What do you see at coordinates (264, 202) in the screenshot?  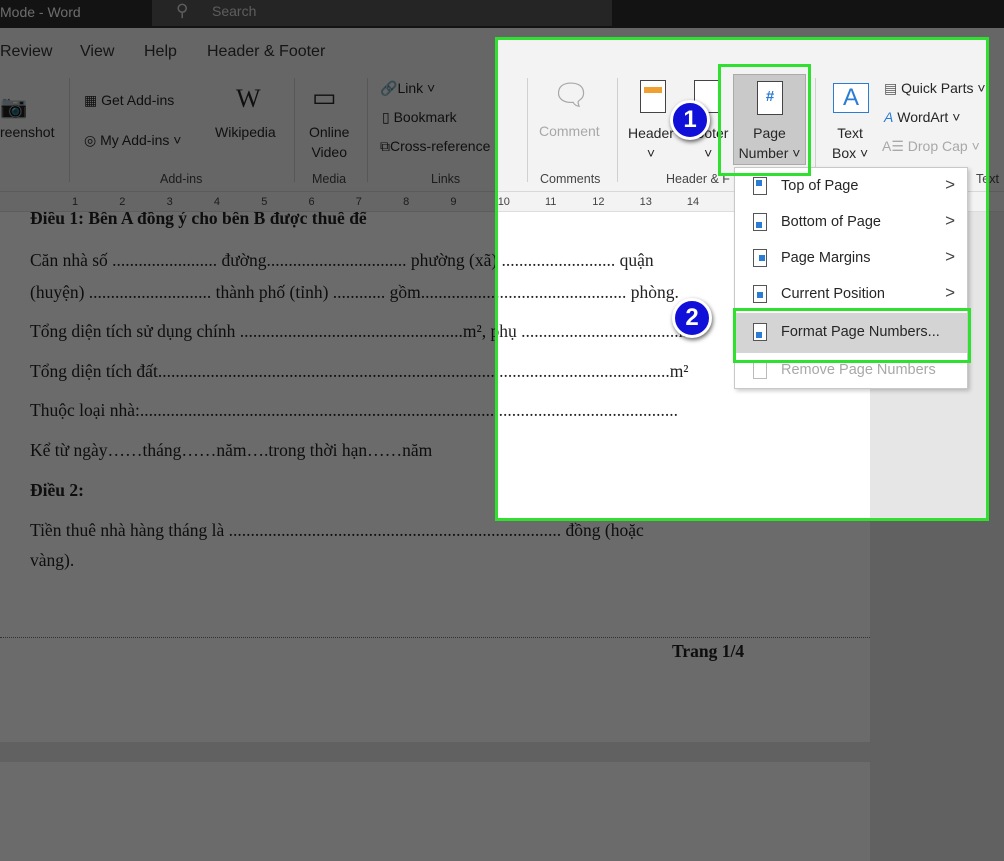 I see `ruler-tick-label: 5` at bounding box center [264, 202].